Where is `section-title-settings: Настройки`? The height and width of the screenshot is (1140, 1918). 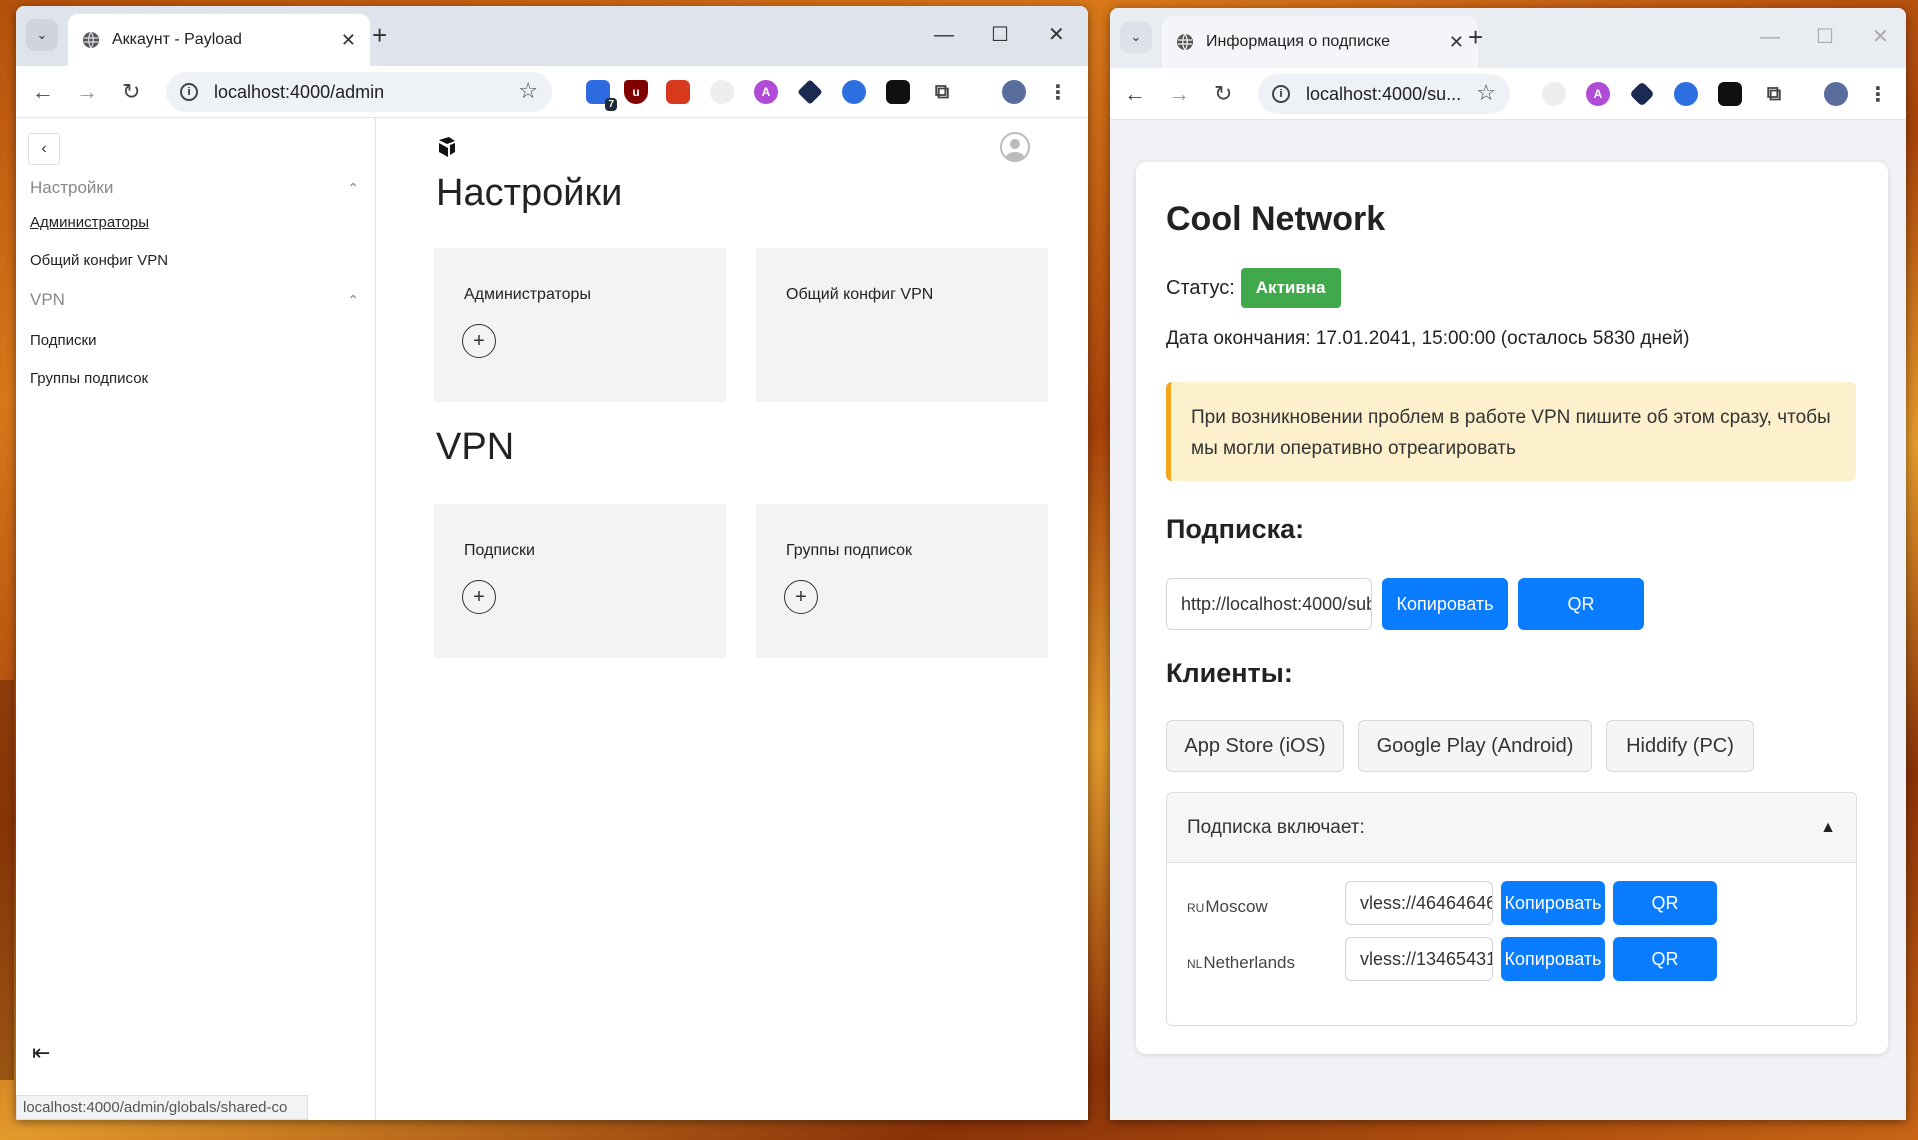 section-title-settings: Настройки is located at coordinates (529, 193).